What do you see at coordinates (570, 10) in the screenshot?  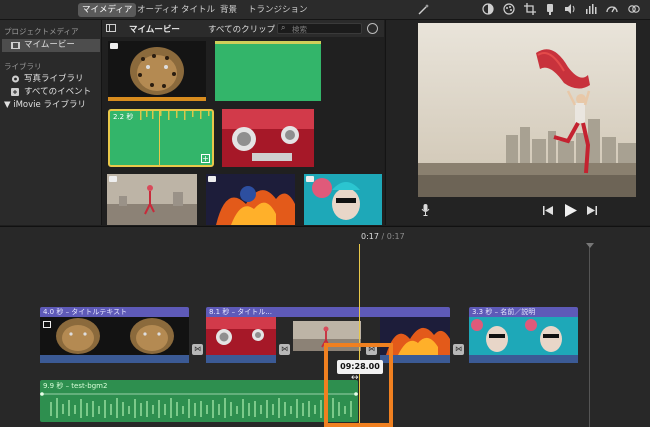 I see `volume-icon` at bounding box center [570, 10].